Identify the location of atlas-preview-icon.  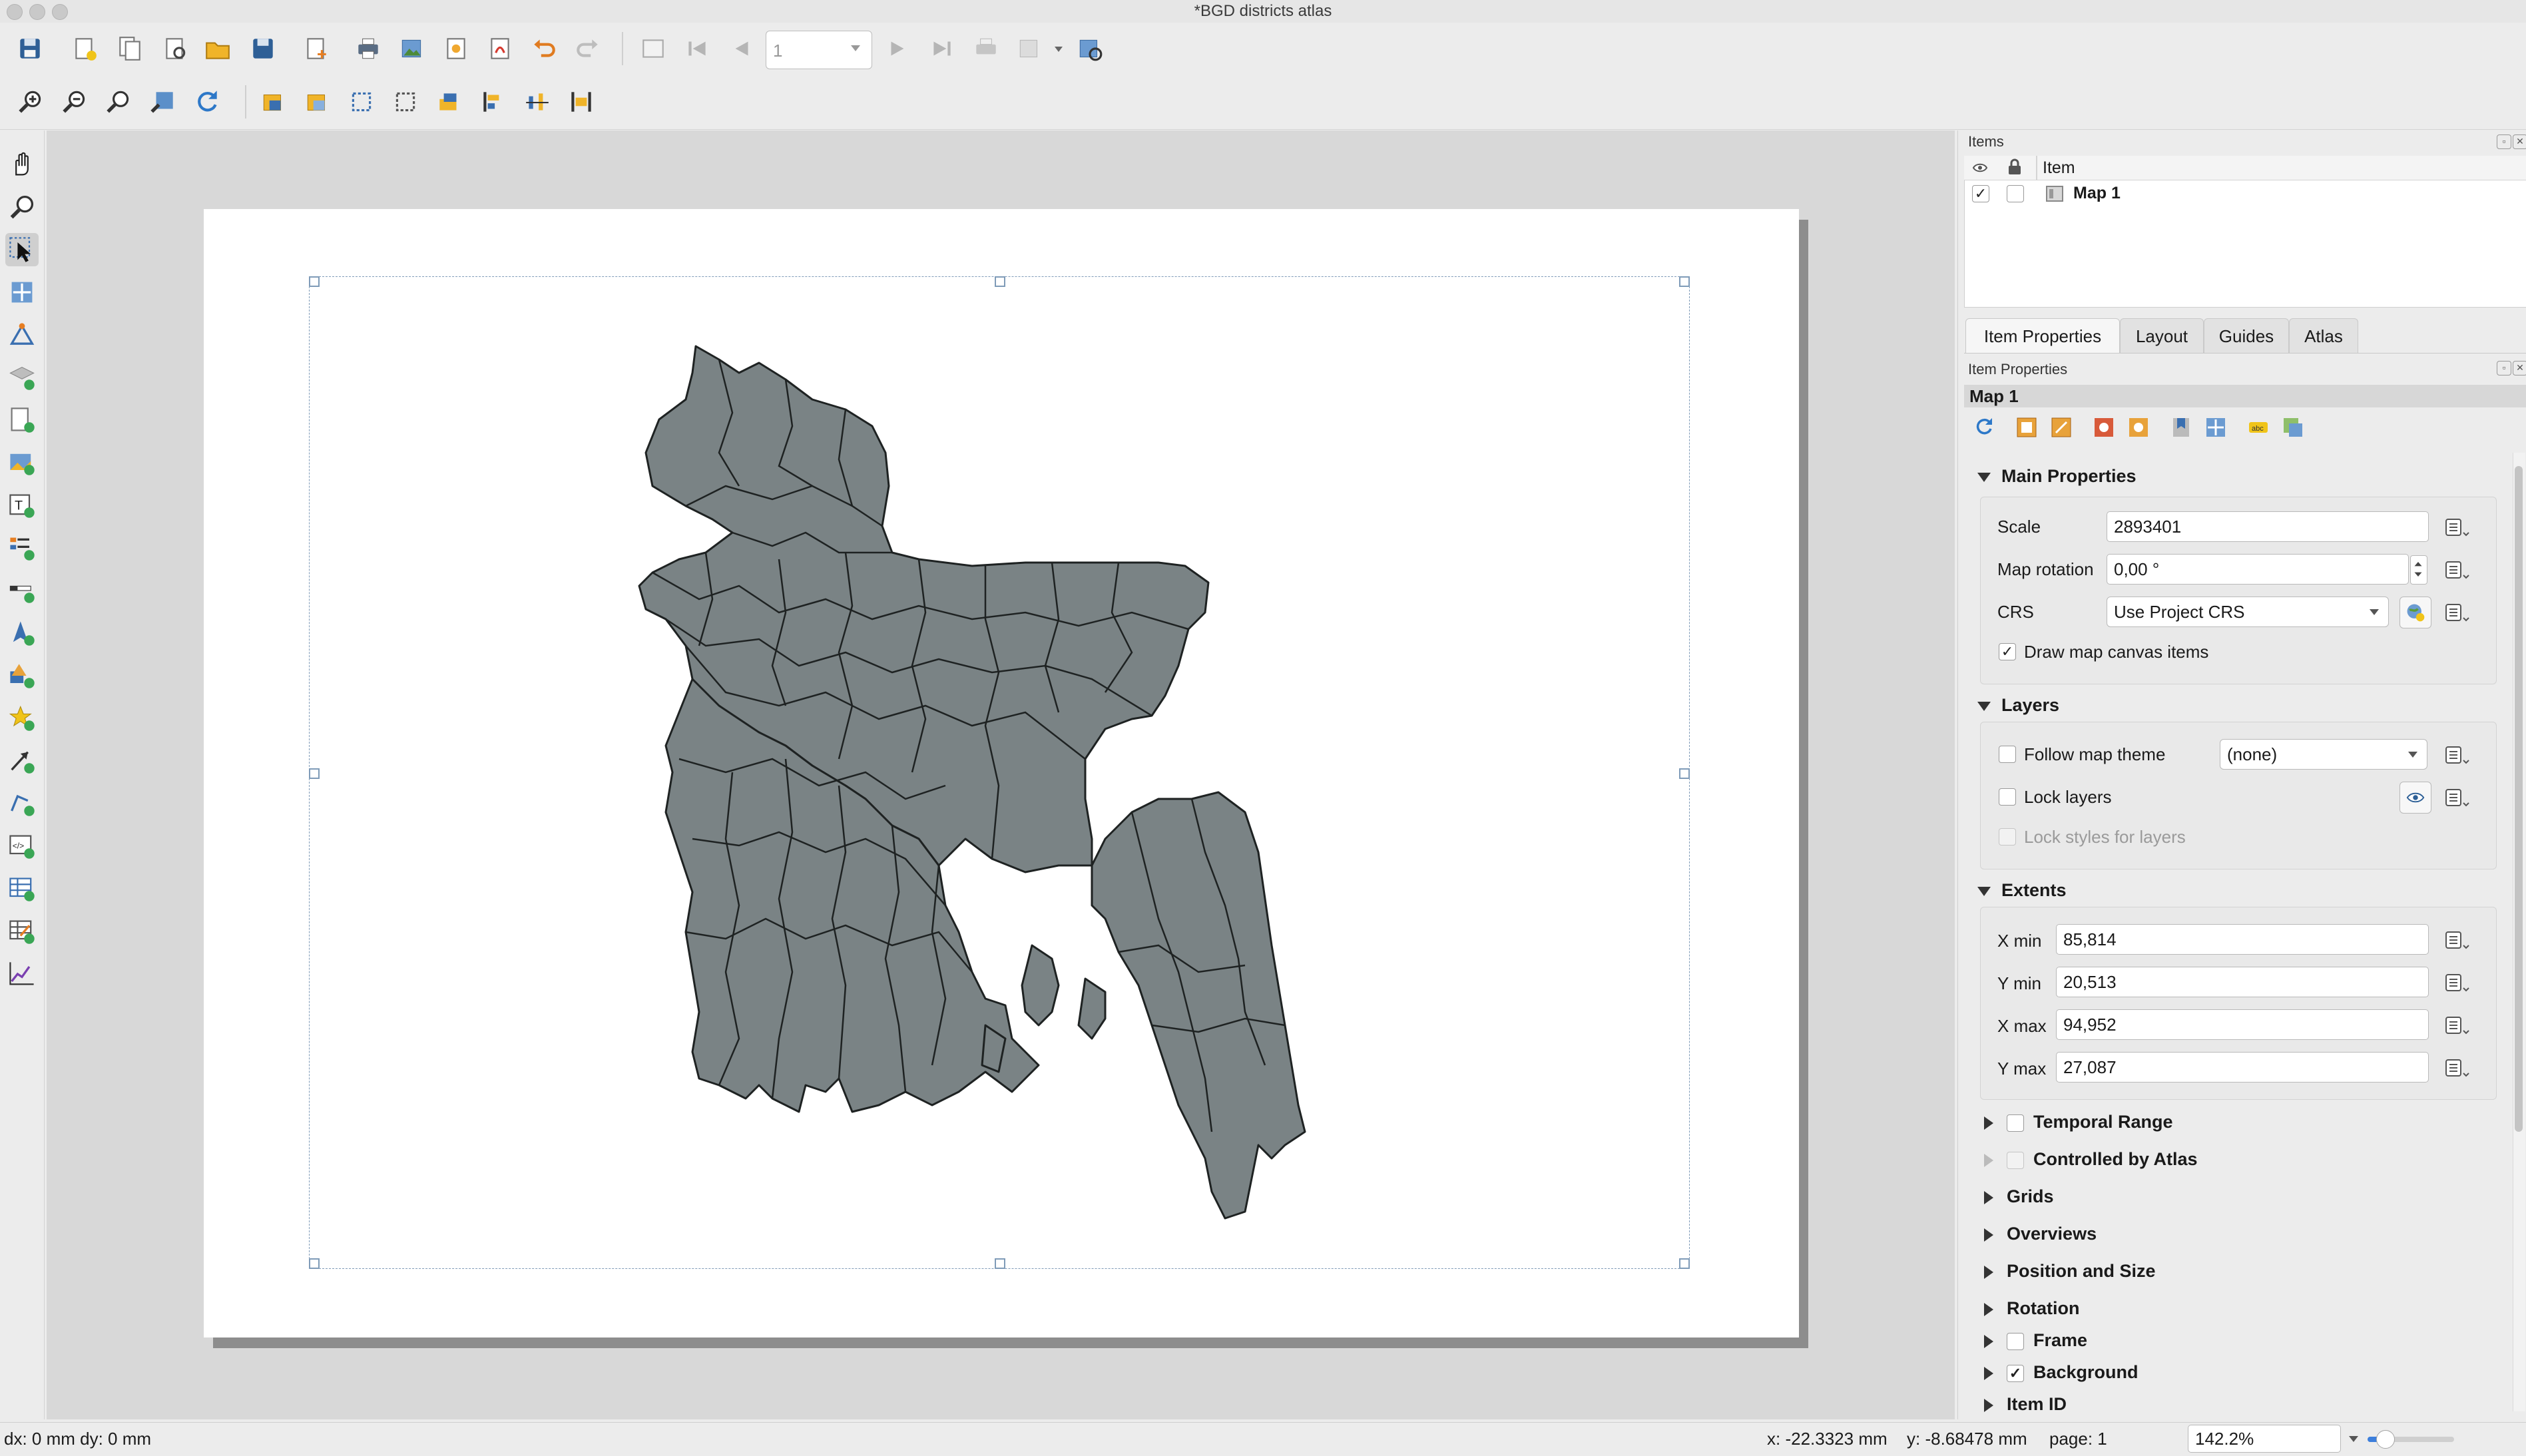
(653, 48).